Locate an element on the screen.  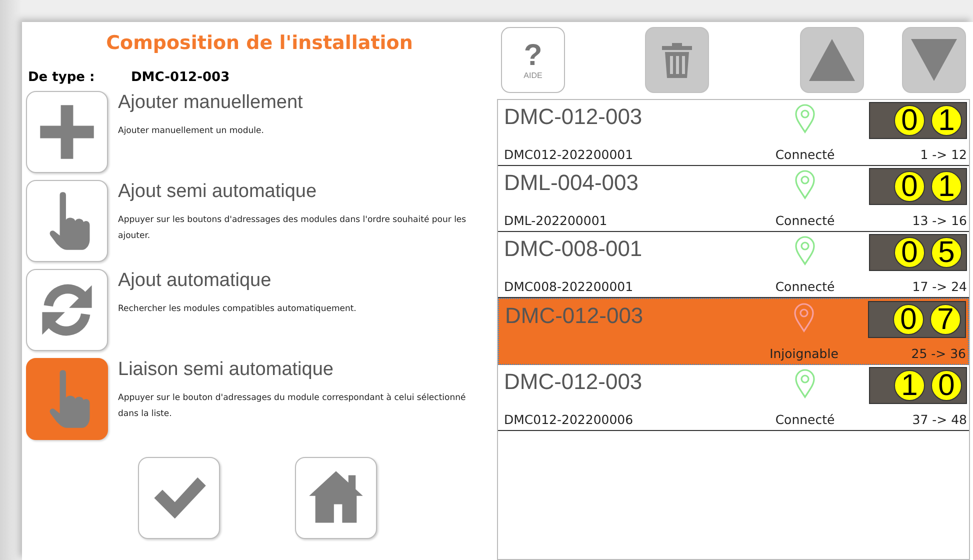
address-range: 17 -> 24 is located at coordinates (939, 286).